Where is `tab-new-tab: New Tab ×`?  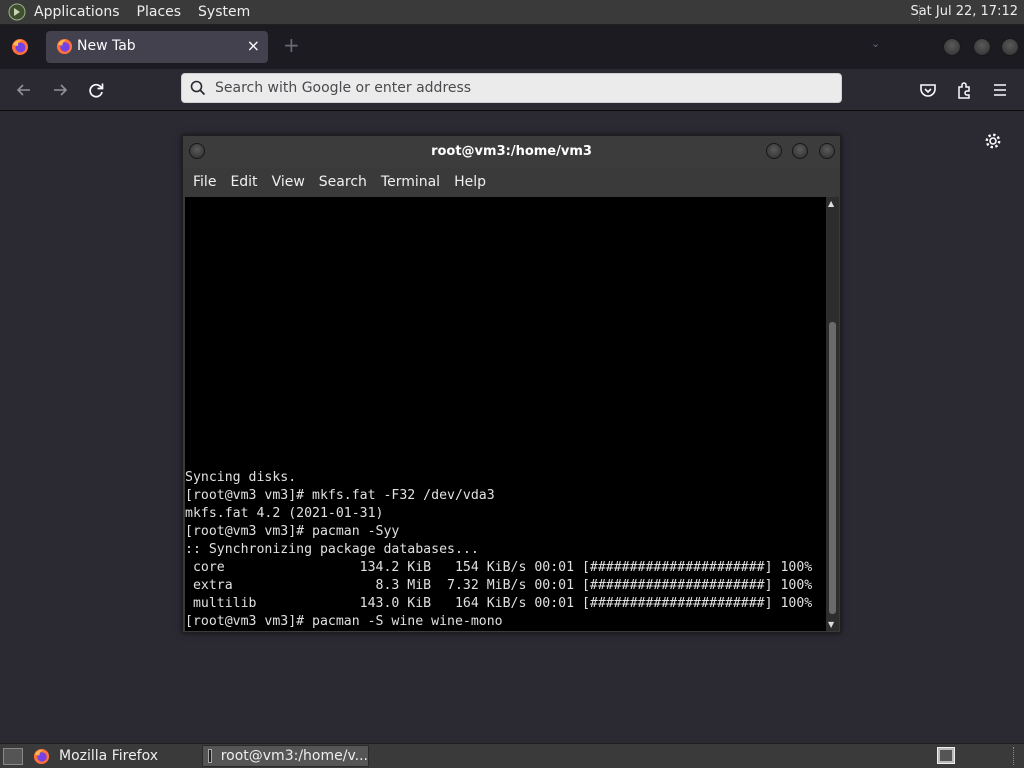 tab-new-tab: New Tab × is located at coordinates (157, 47).